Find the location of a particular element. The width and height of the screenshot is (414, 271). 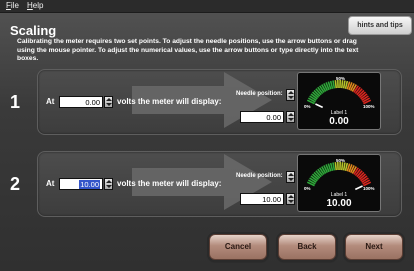

volts-input-2: 10.00 is located at coordinates (81, 184).